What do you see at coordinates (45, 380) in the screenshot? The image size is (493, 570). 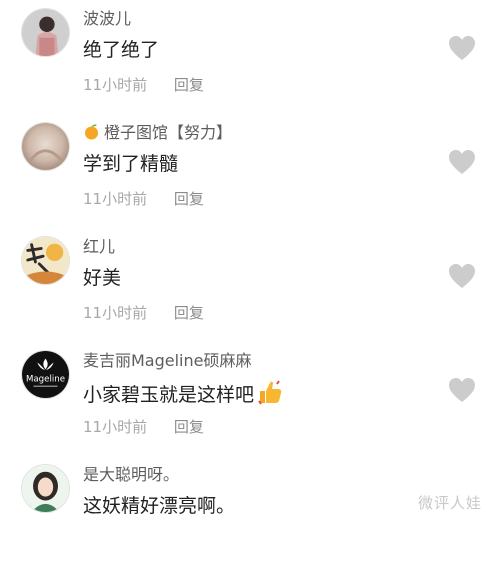 I see `logo-text: Mageline` at bounding box center [45, 380].